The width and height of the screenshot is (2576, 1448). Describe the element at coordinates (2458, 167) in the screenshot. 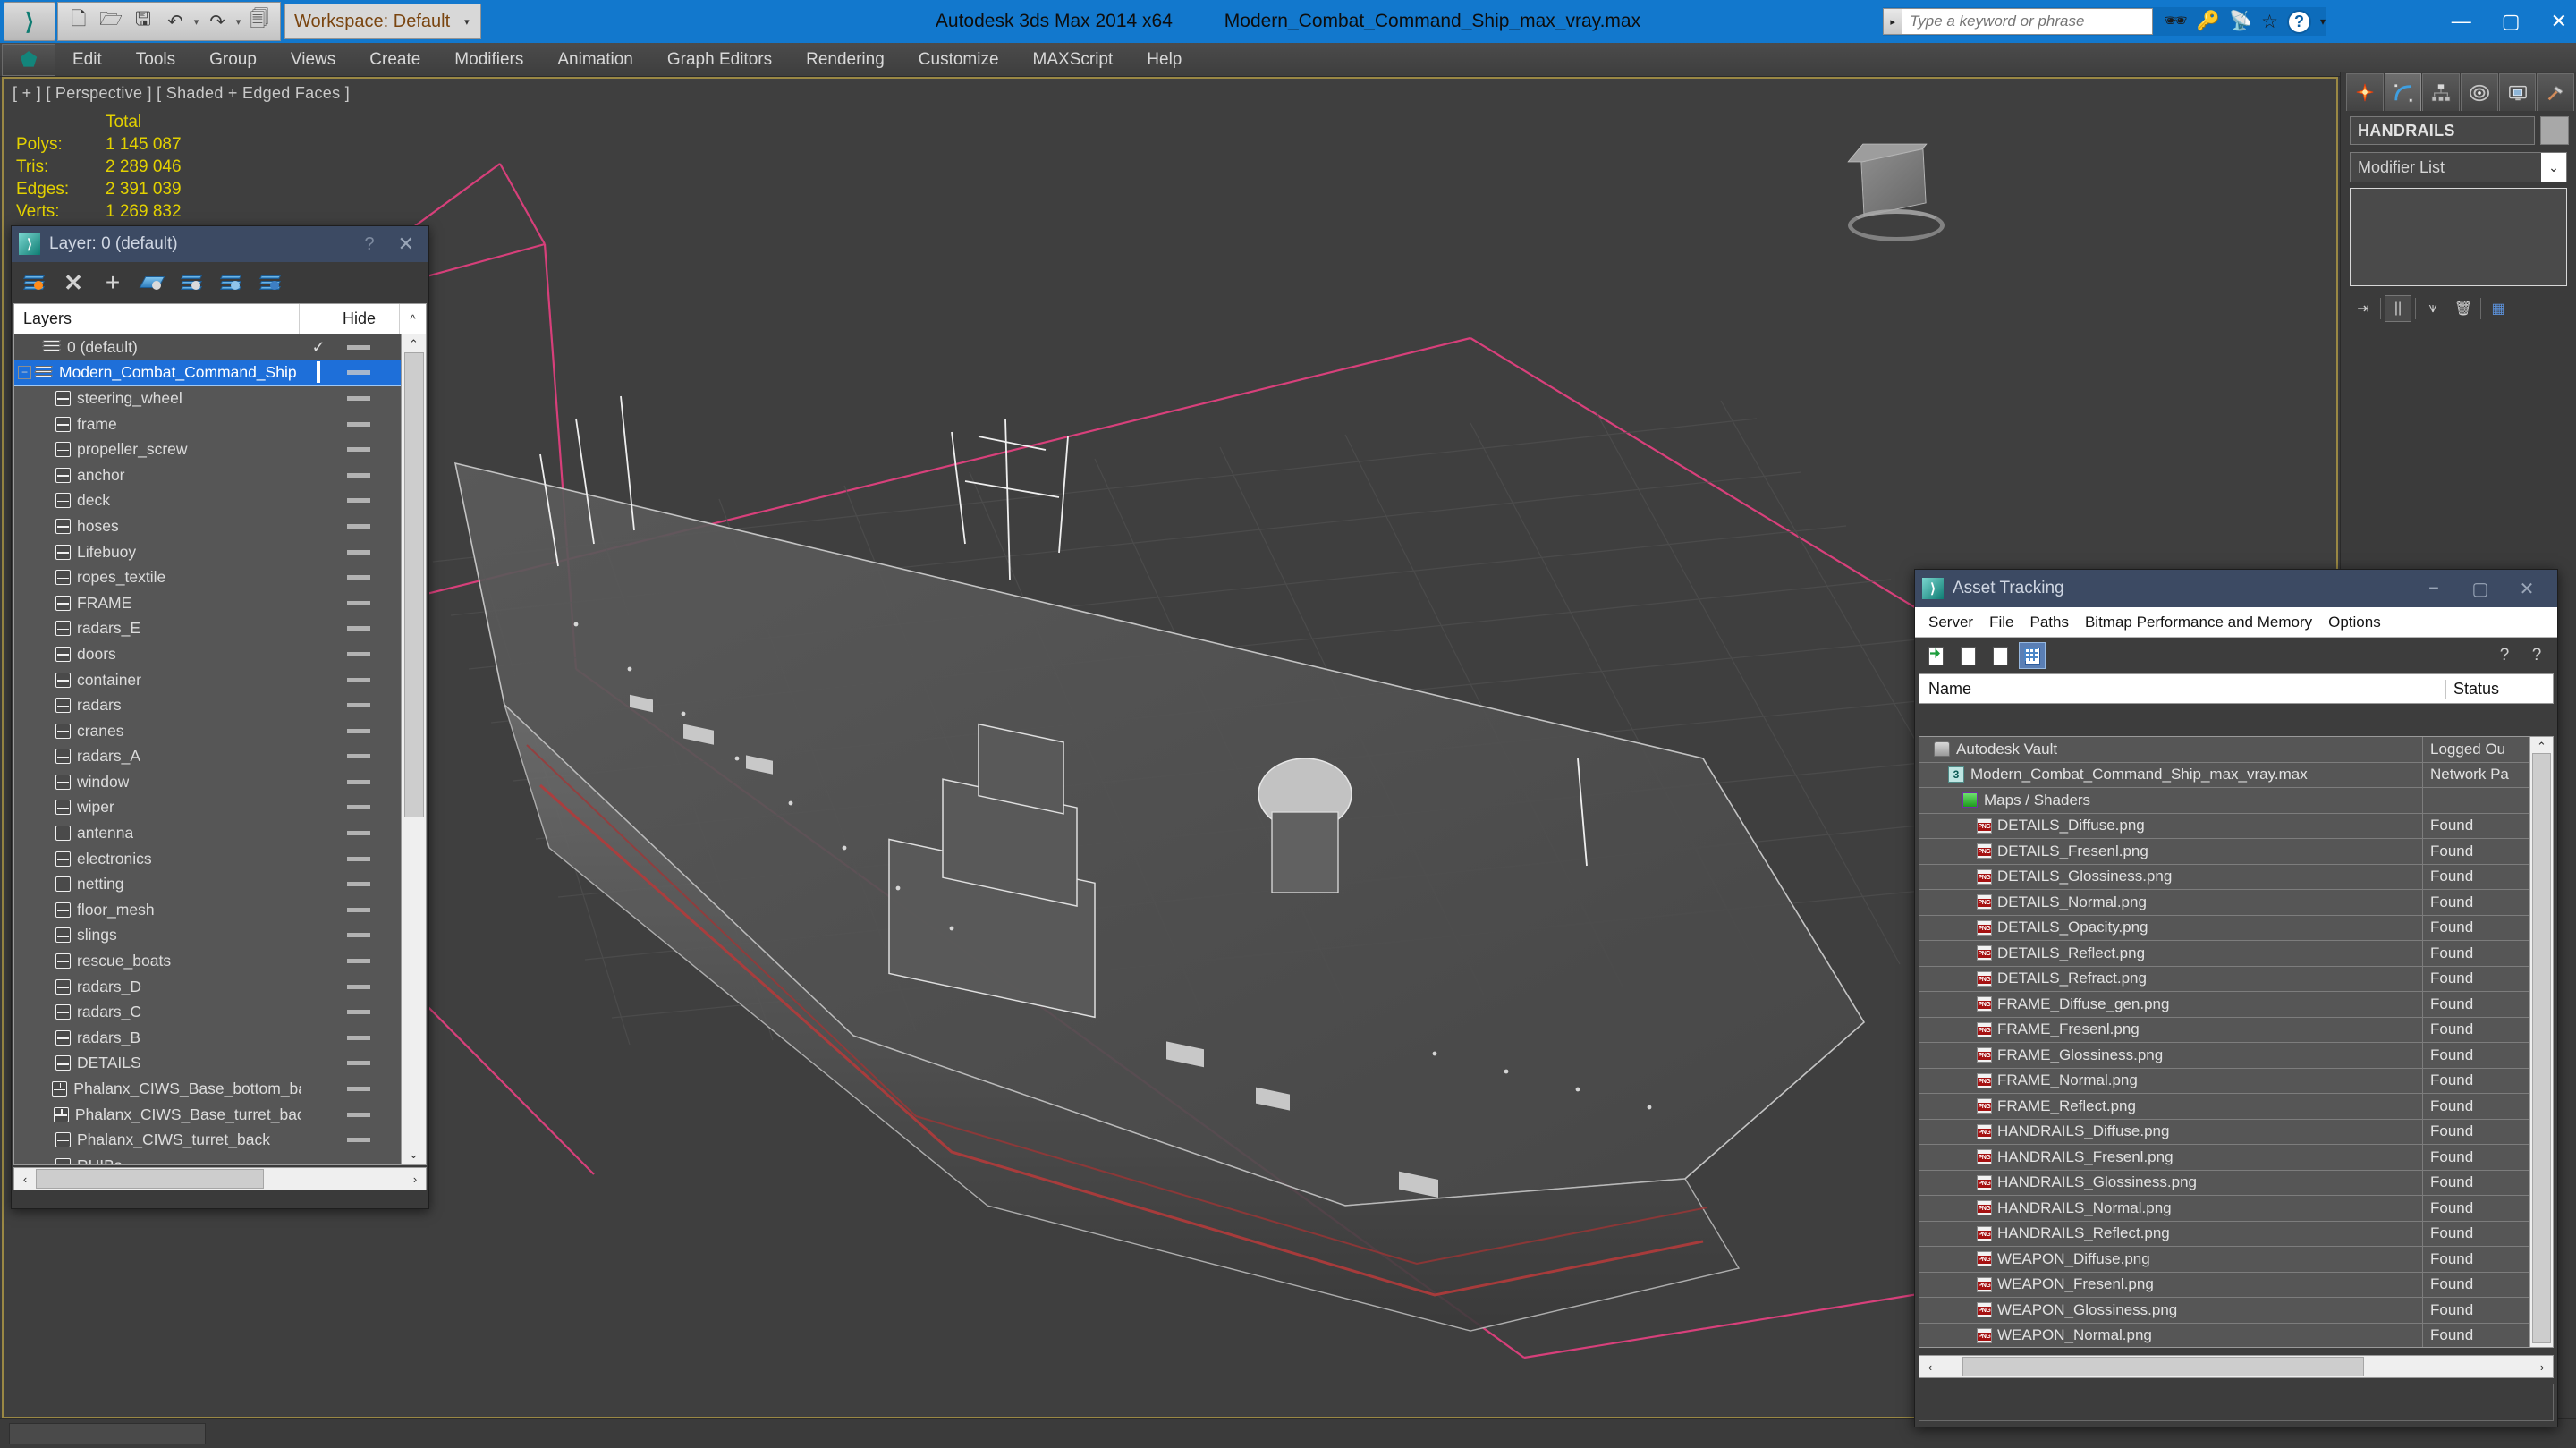

I see `modifier-list-dropdown: Modifier List ⌄` at that location.